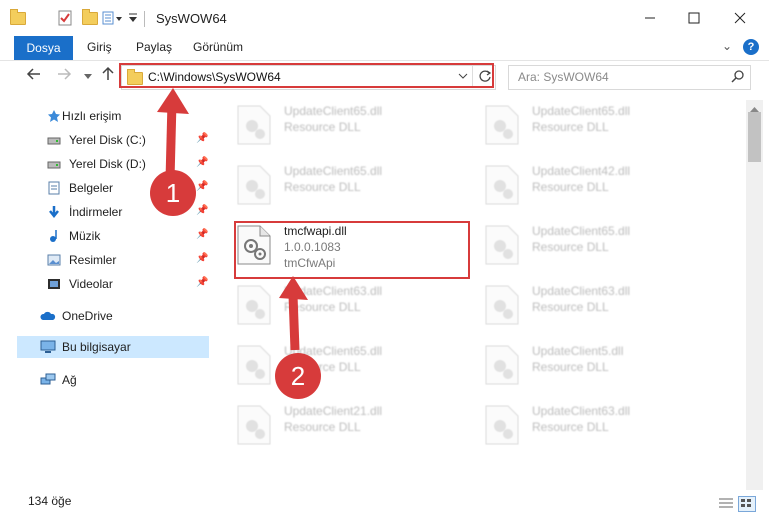 This screenshot has height=532, width=769. I want to click on folder-icon, so click(18, 17).